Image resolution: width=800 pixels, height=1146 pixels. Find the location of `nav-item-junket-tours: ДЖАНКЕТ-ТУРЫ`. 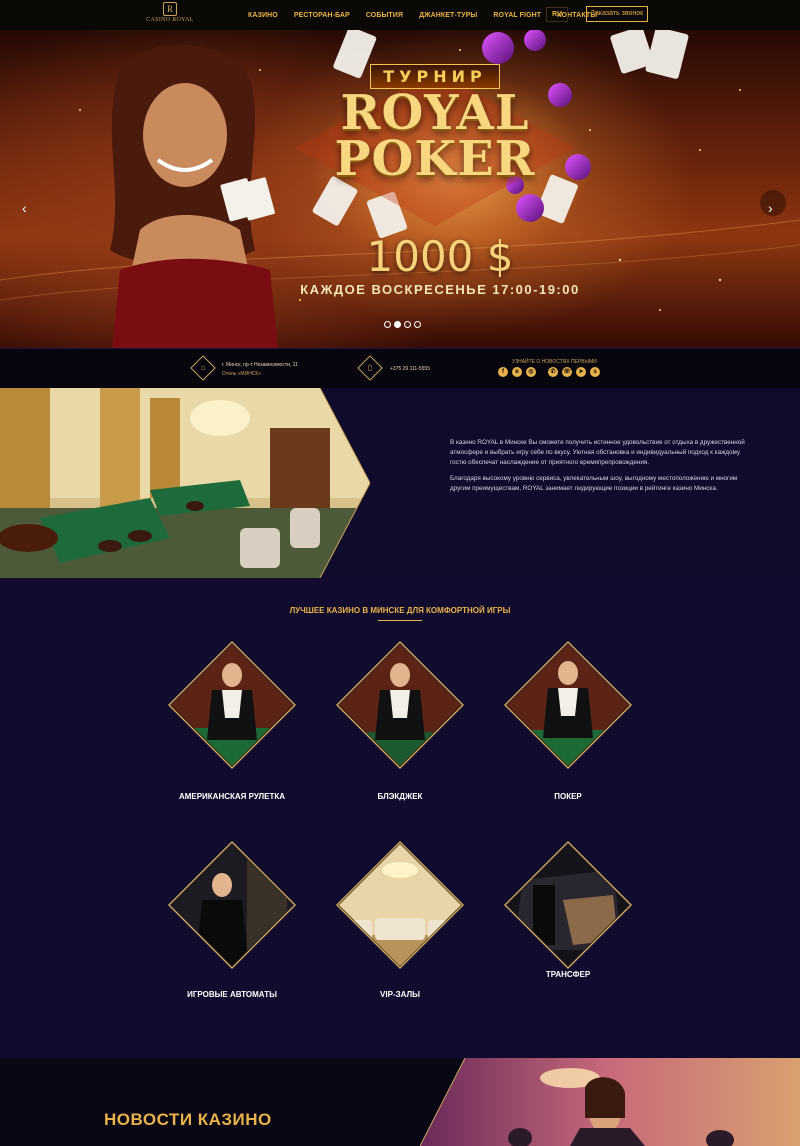

nav-item-junket-tours: ДЖАНКЕТ-ТУРЫ is located at coordinates (448, 15).